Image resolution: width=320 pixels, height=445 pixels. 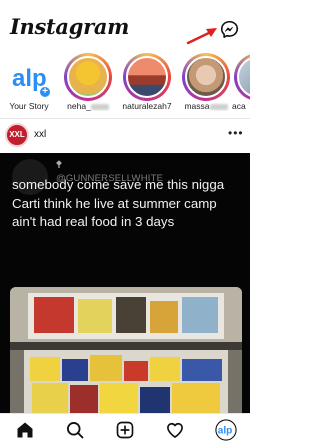 I want to click on story-neha: neha_, so click(x=88, y=84).